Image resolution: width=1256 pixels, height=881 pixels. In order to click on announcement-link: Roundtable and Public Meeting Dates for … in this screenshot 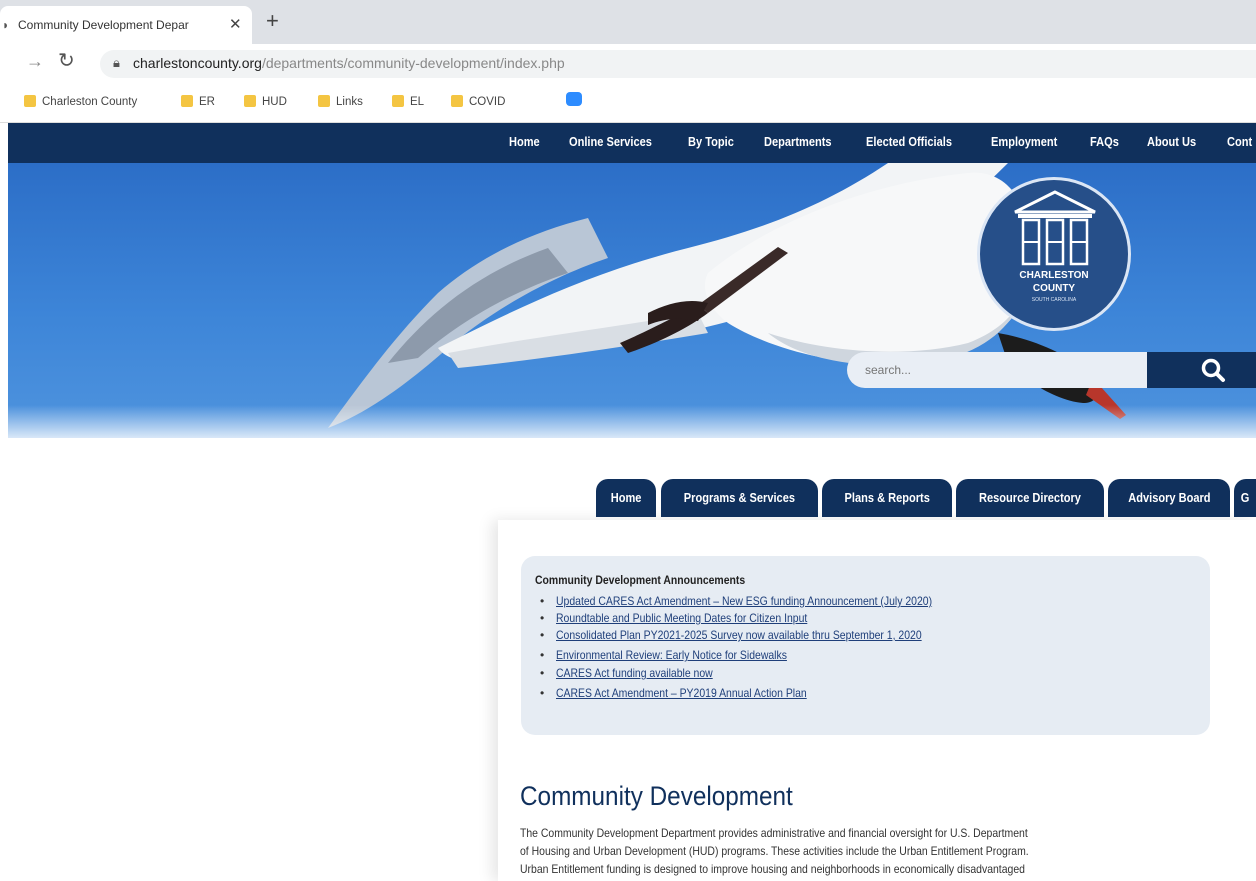, I will do `click(681, 618)`.